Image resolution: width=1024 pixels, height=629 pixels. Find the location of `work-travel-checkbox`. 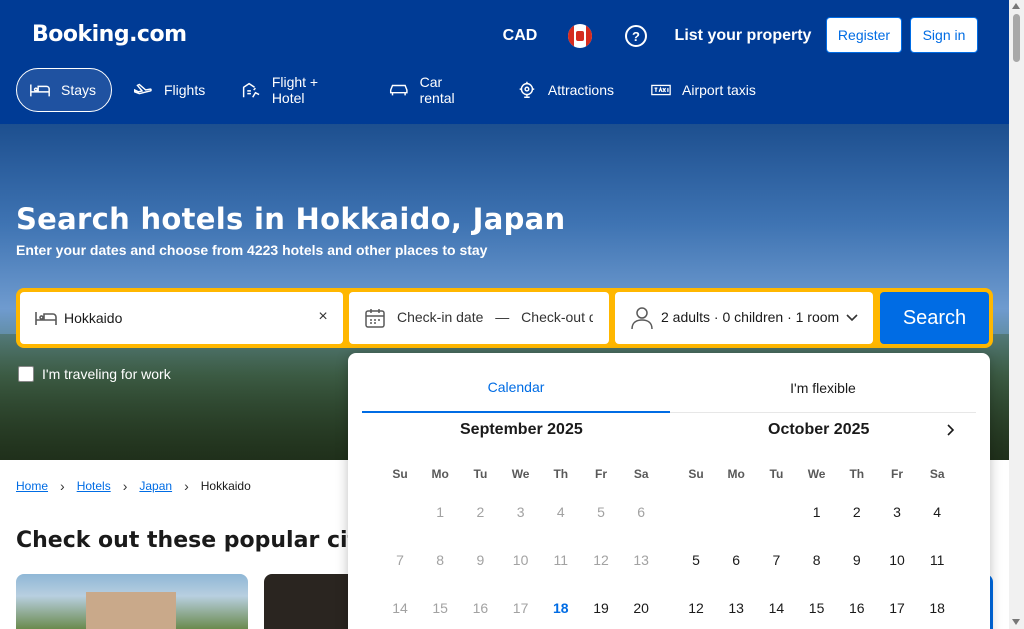

work-travel-checkbox is located at coordinates (26, 374).